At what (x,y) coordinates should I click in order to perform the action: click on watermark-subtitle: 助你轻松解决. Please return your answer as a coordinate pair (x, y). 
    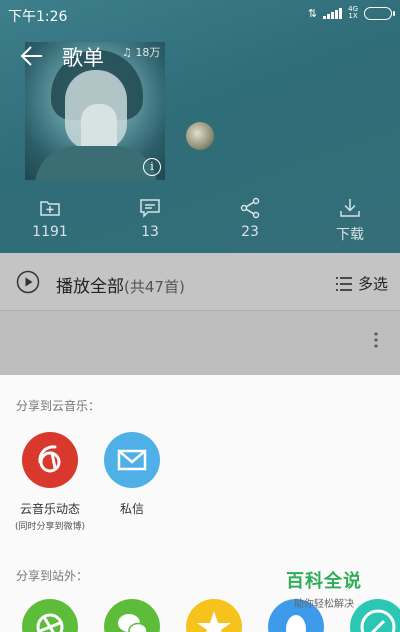
    Looking at the image, I should click on (324, 604).